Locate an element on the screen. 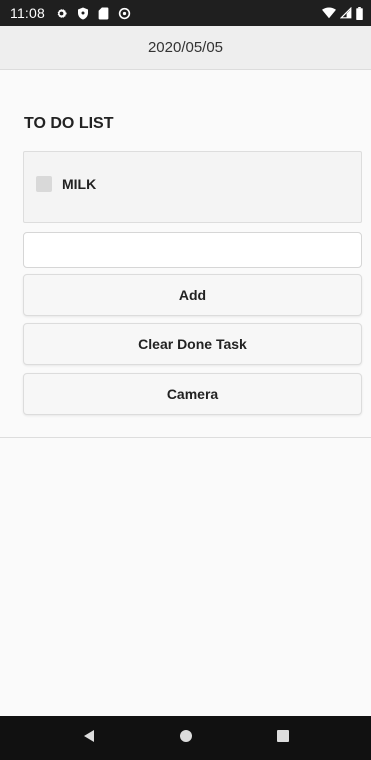  navigation-bar is located at coordinates (185, 738).